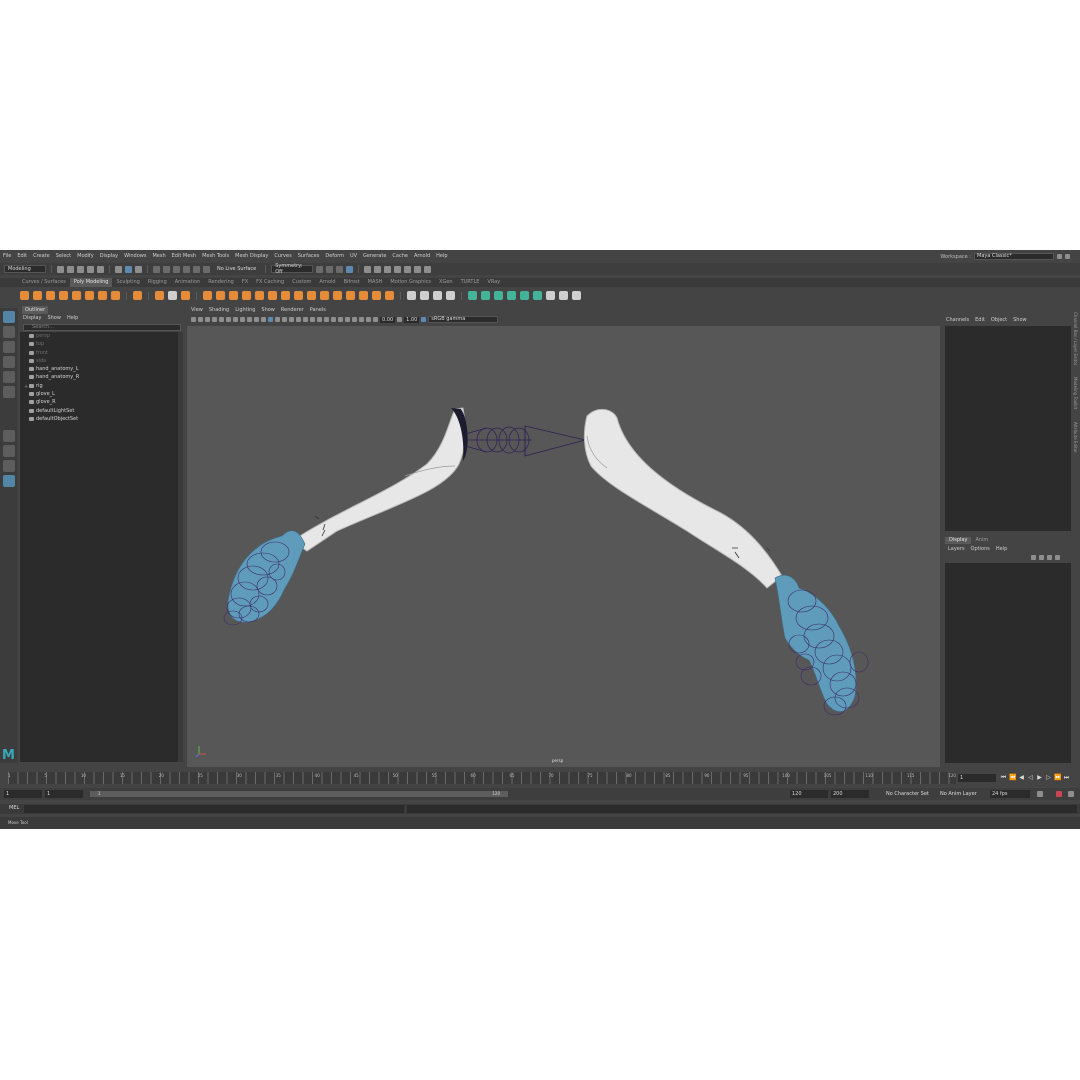  What do you see at coordinates (99, 344) in the screenshot?
I see `outliner-item: top` at bounding box center [99, 344].